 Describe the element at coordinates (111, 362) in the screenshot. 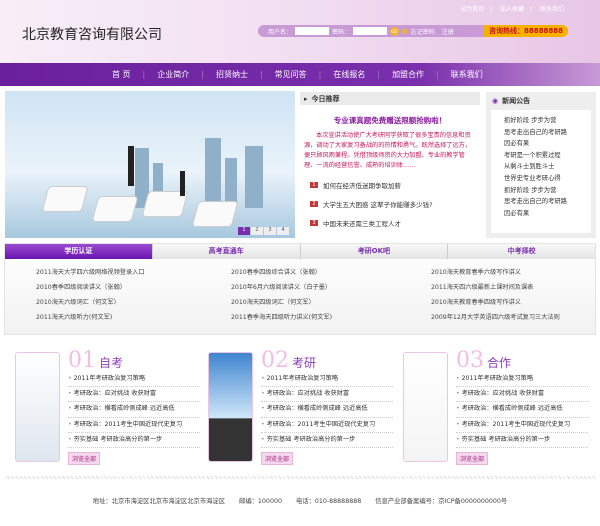

I see `section-title: 自考` at that location.